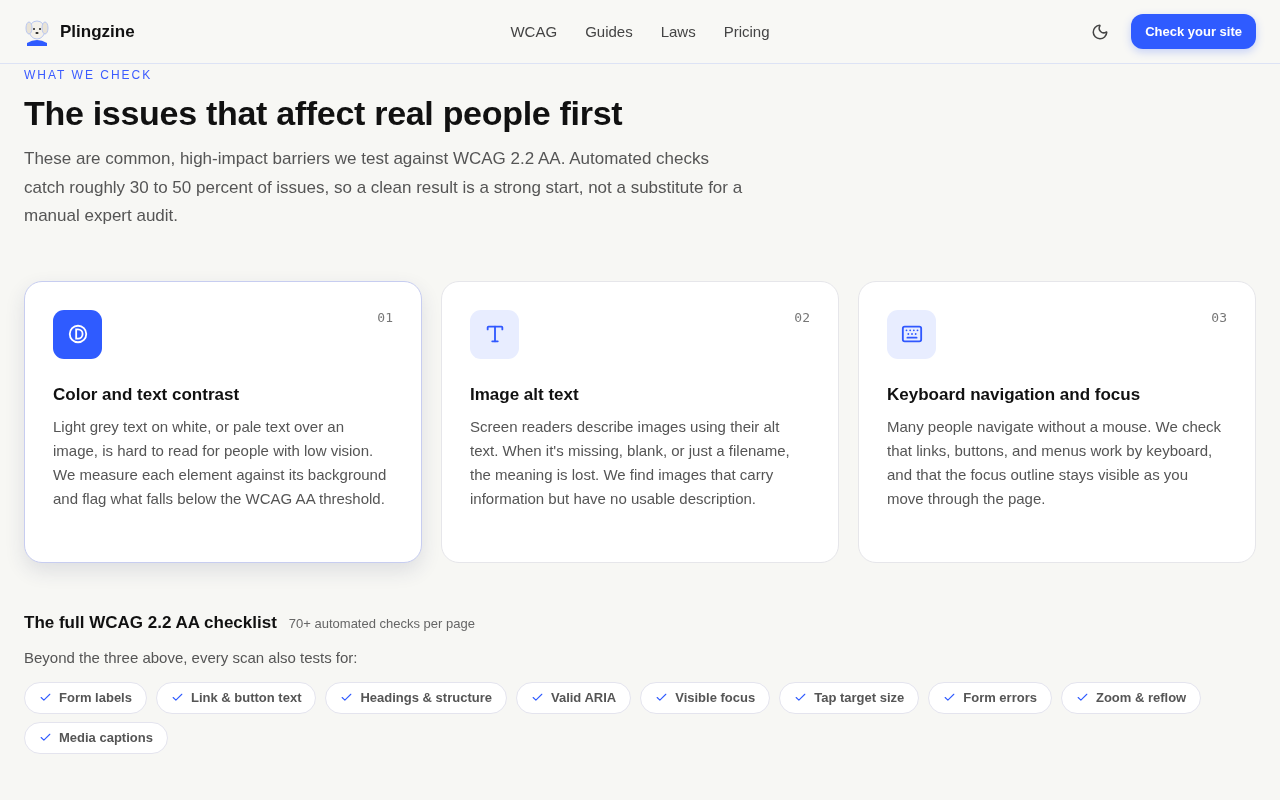 The width and height of the screenshot is (1280, 800). Describe the element at coordinates (534, 31) in the screenshot. I see `nav-link: WCAG` at that location.